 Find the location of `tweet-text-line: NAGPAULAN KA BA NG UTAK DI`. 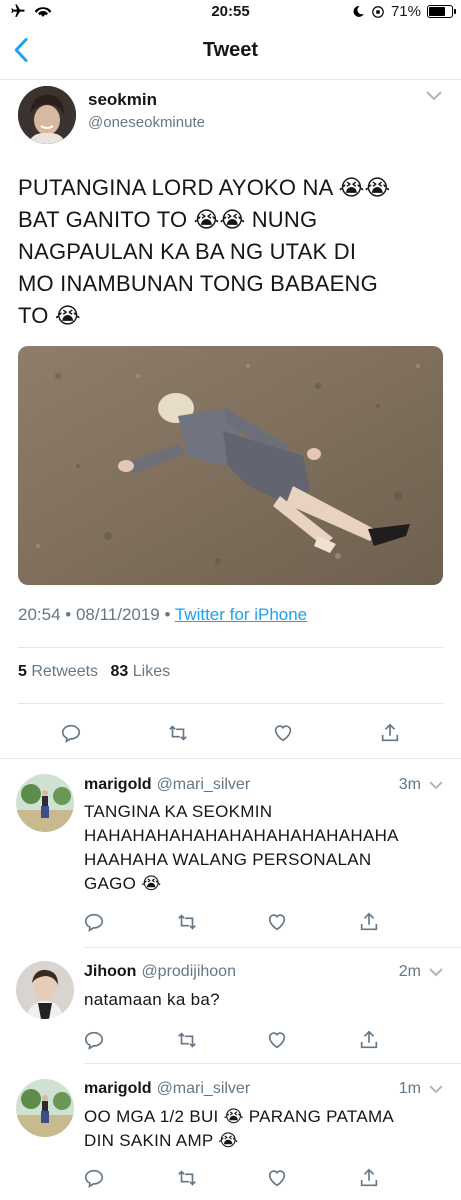

tweet-text-line: NAGPAULAN KA BA NG UTAK DI is located at coordinates (187, 251).